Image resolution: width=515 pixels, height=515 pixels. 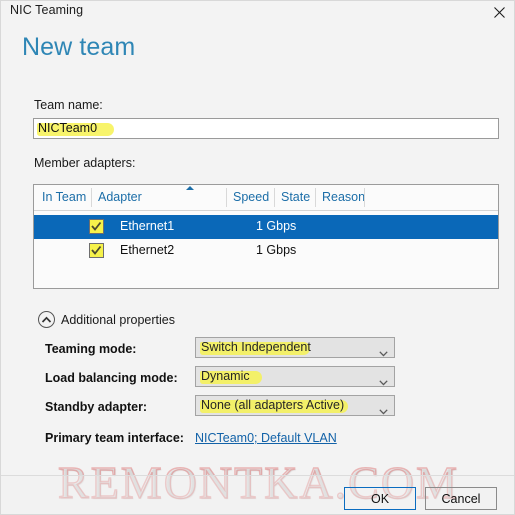 I want to click on primary-team-interface-link: NICTeam0; Default VLAN, so click(x=266, y=438).